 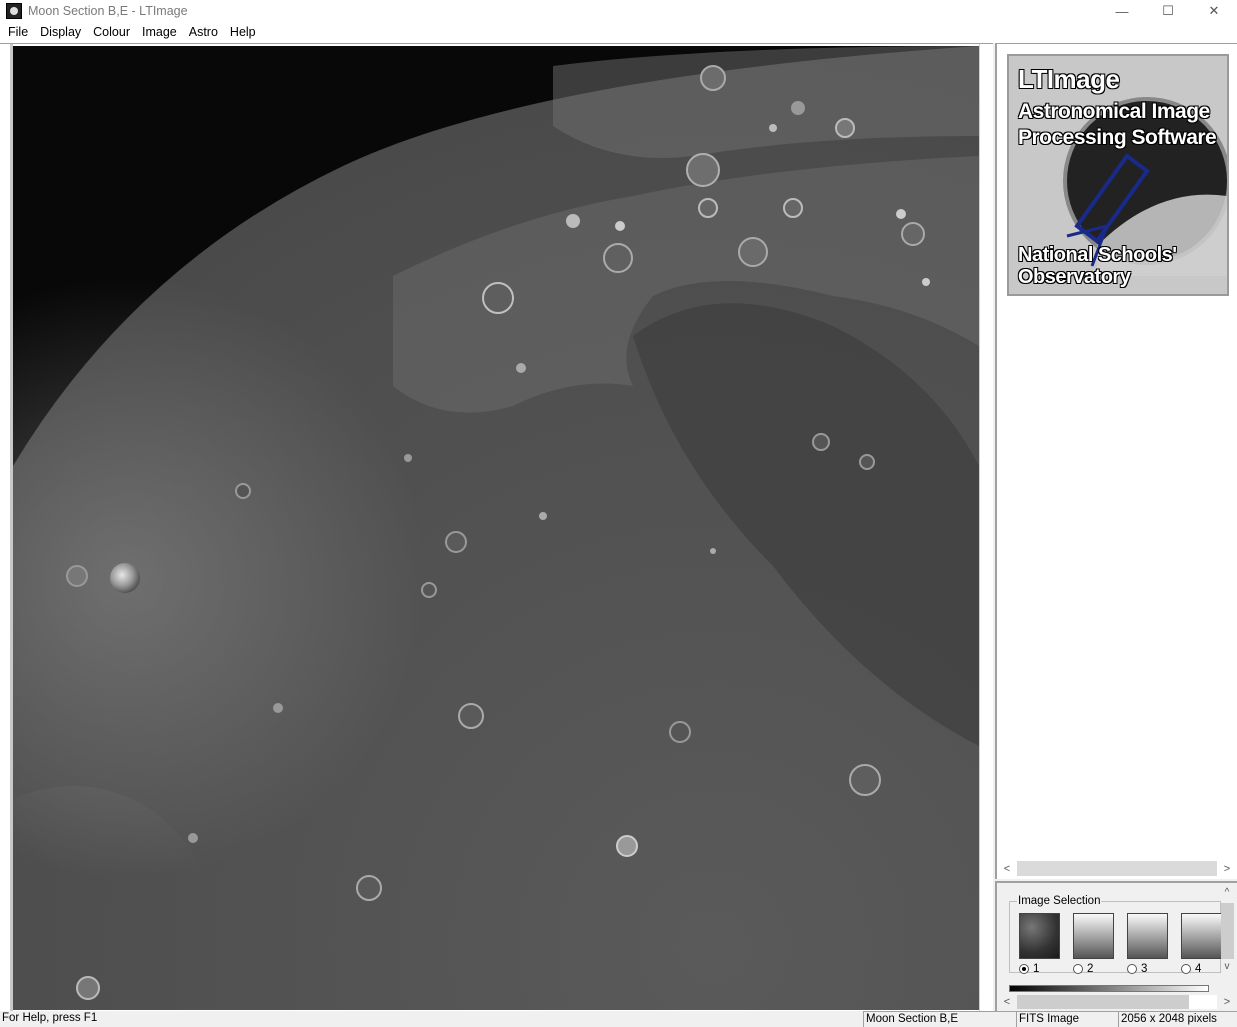 I want to click on thumbnail-slot-3: 3, so click(x=1148, y=944).